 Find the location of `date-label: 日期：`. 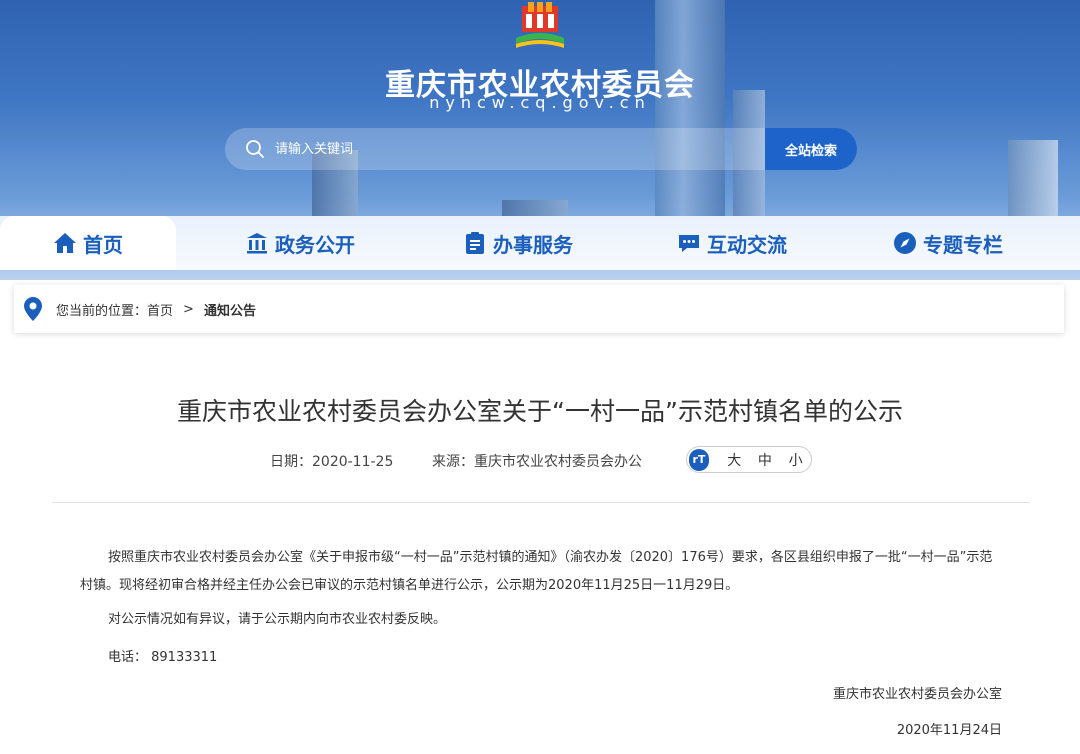

date-label: 日期： is located at coordinates (291, 462).